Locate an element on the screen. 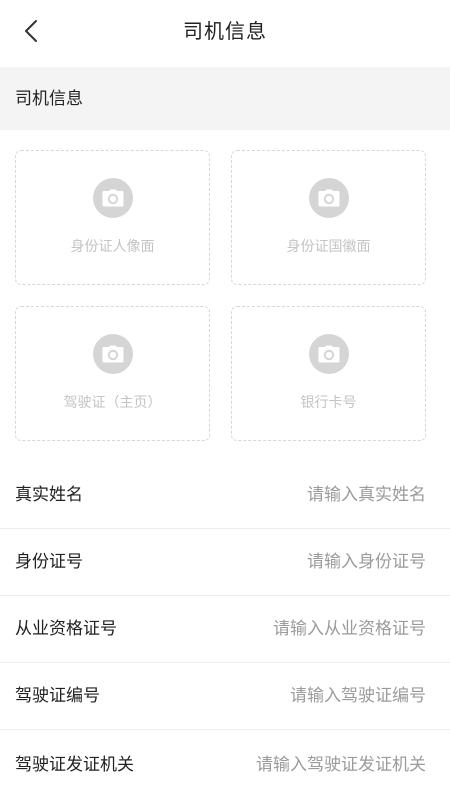 This screenshot has height=800, width=450. upload-label: 驾驶证（主页） is located at coordinates (112, 403).